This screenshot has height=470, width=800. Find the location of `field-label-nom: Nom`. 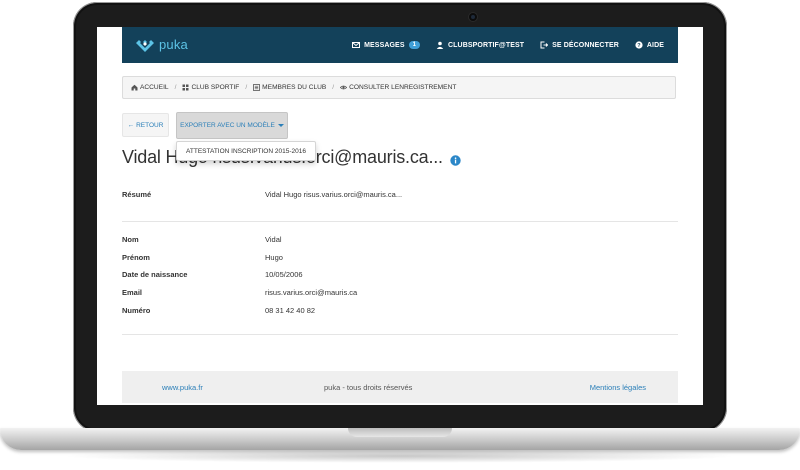

field-label-nom: Nom is located at coordinates (130, 239).